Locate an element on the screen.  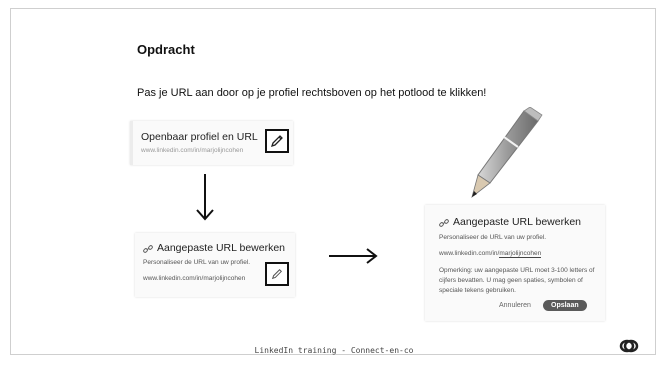
brand-logo-icon is located at coordinates (629, 346).